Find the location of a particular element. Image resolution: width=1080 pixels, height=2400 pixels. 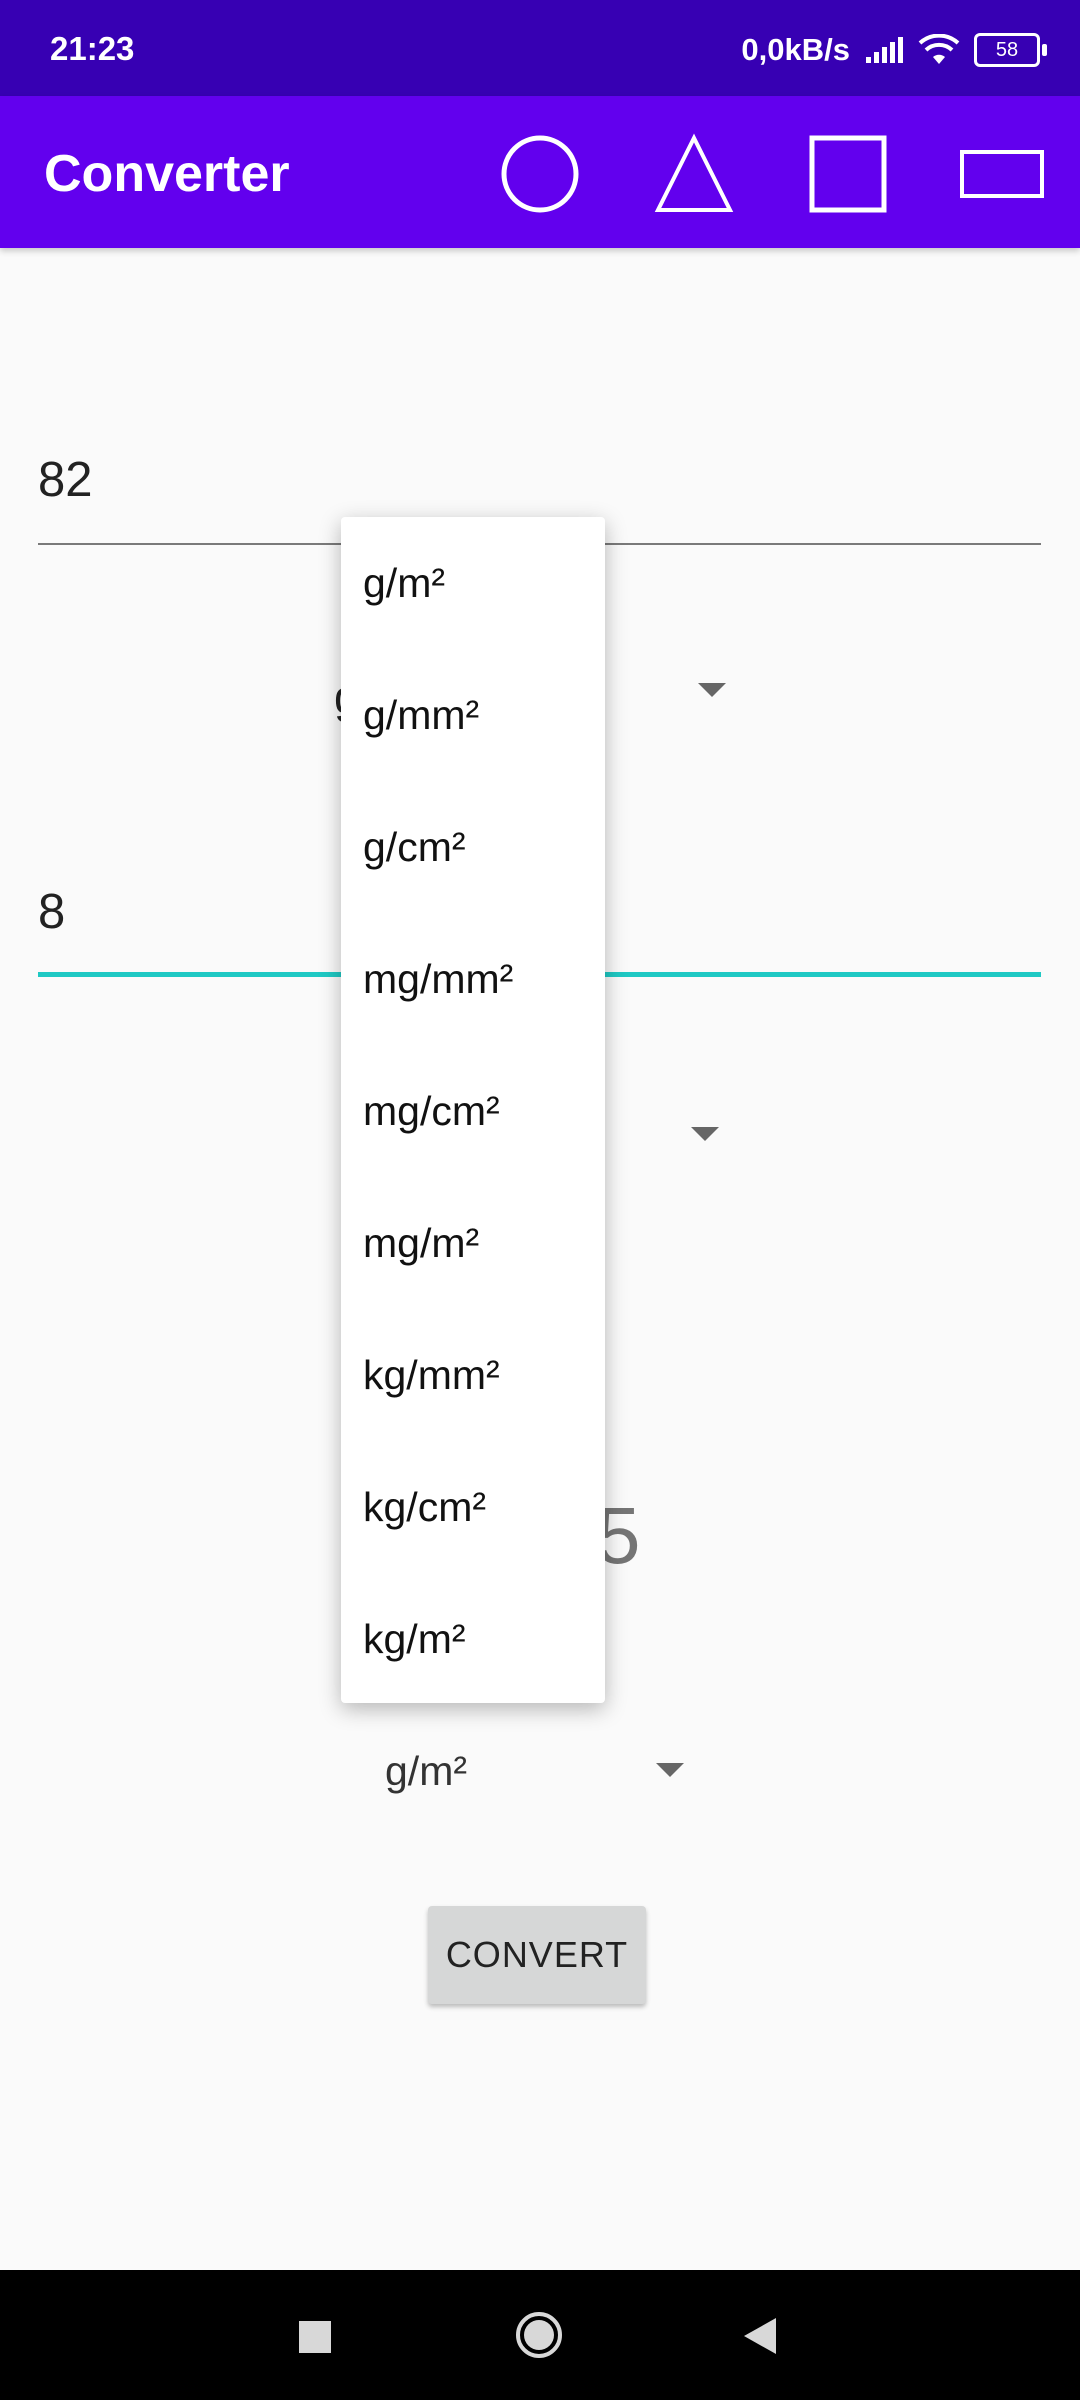

dropdown-option: mg/mm² is located at coordinates (473, 979).